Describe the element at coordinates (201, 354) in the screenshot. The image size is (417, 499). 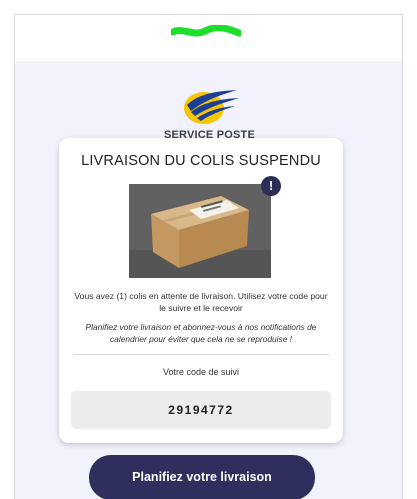
I see `divider` at that location.